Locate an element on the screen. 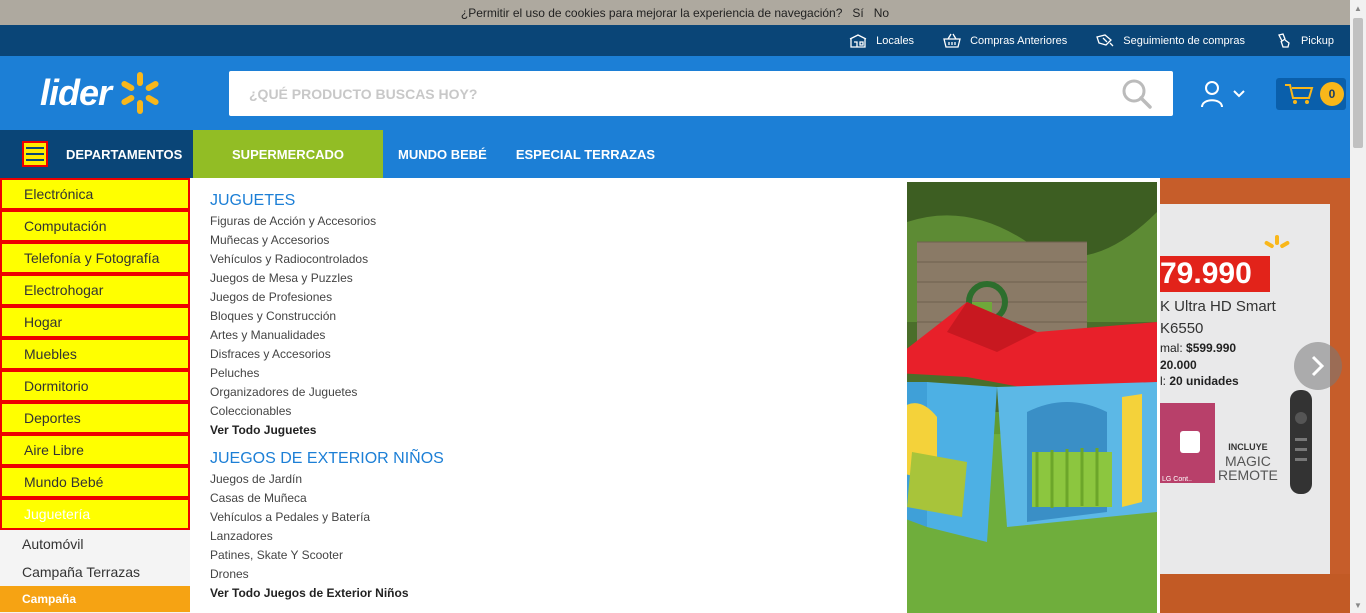 The height and width of the screenshot is (613, 1366). search-input is located at coordinates (659, 93).